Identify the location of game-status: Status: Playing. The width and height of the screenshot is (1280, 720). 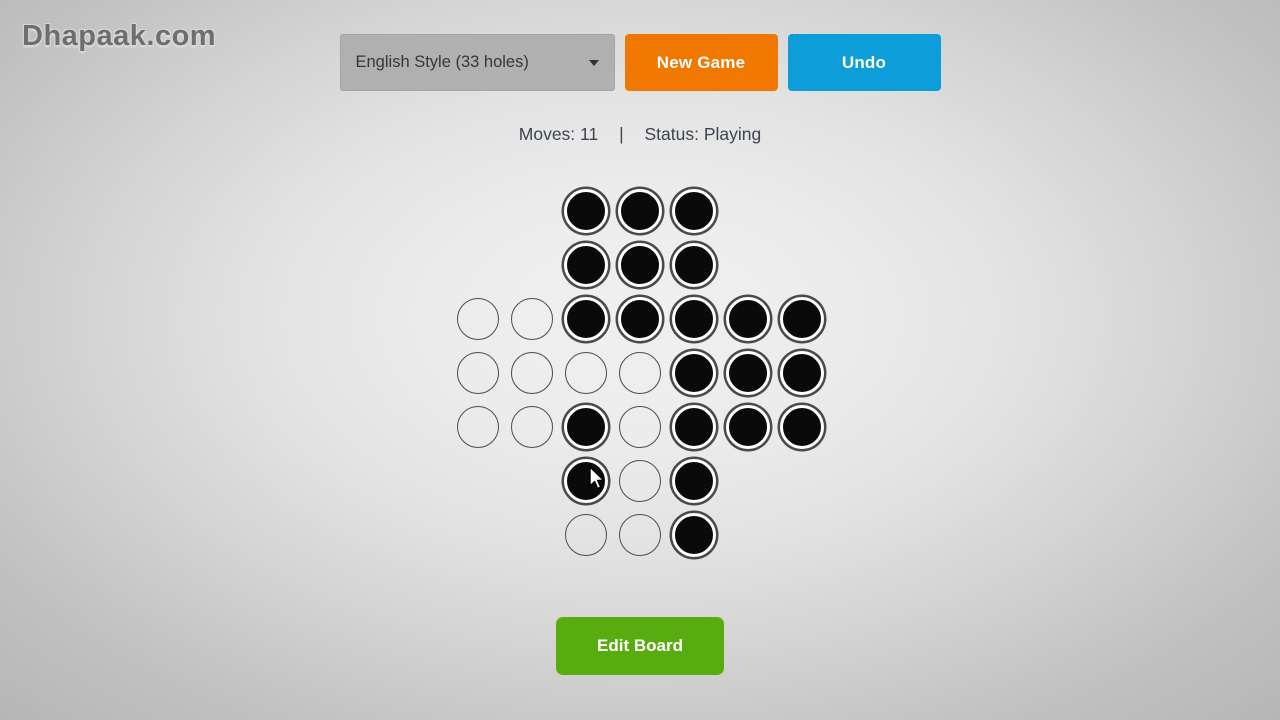
(703, 134).